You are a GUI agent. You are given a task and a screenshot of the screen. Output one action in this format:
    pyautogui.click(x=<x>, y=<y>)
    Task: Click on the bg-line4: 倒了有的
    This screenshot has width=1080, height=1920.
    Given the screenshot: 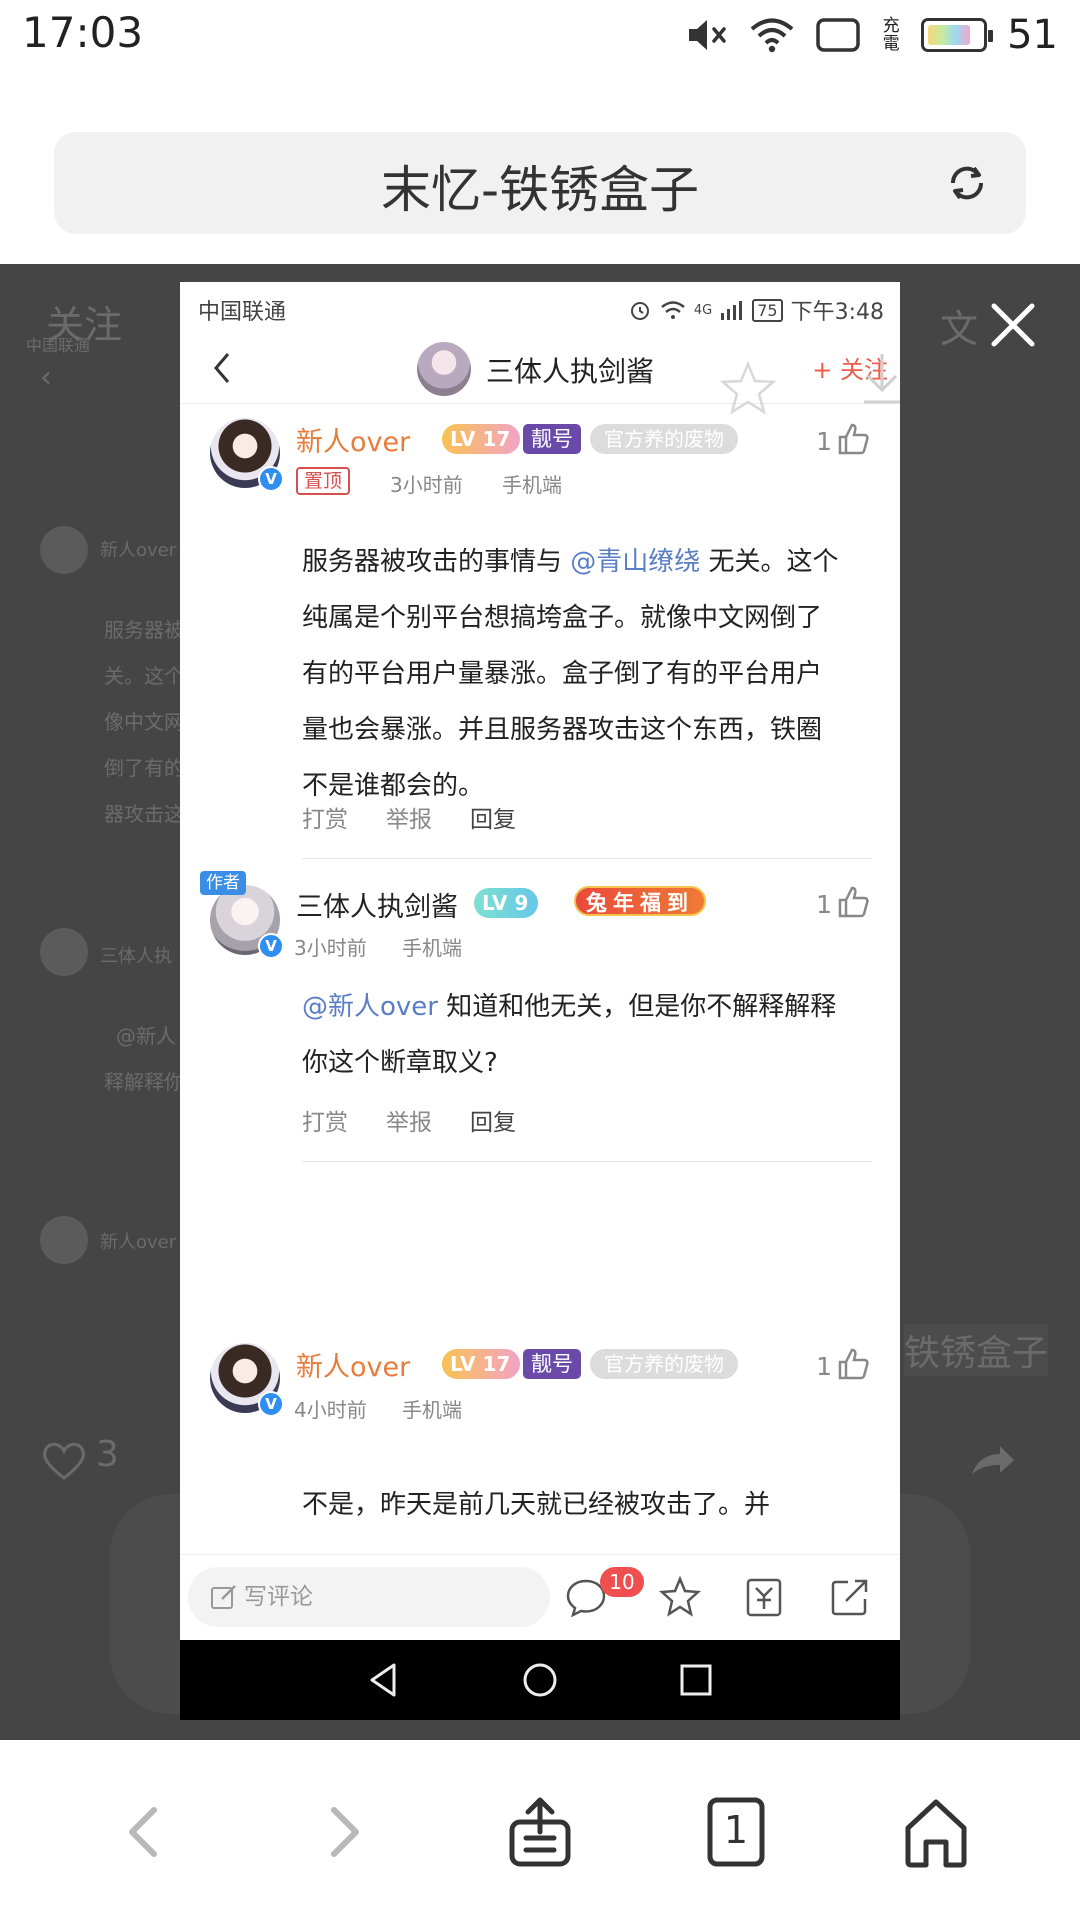 What is the action you would take?
    pyautogui.click(x=144, y=768)
    